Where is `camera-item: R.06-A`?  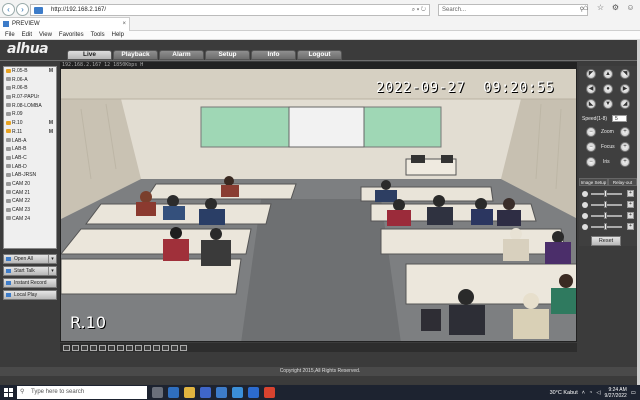
camera-item: R.06-A is located at coordinates (30, 80).